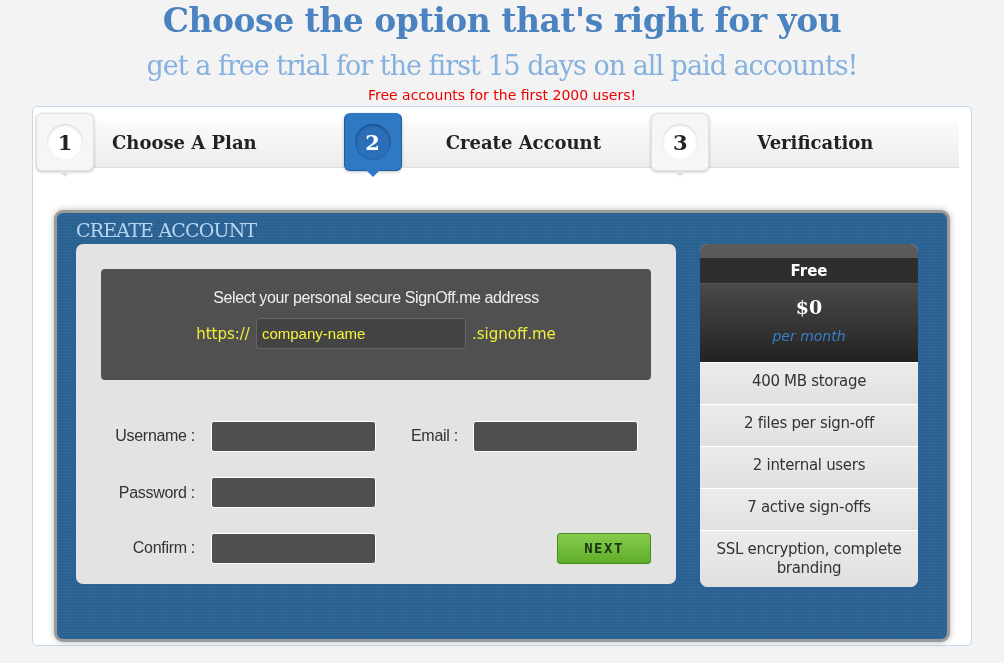  What do you see at coordinates (223, 333) in the screenshot?
I see `address-prefix: https://` at bounding box center [223, 333].